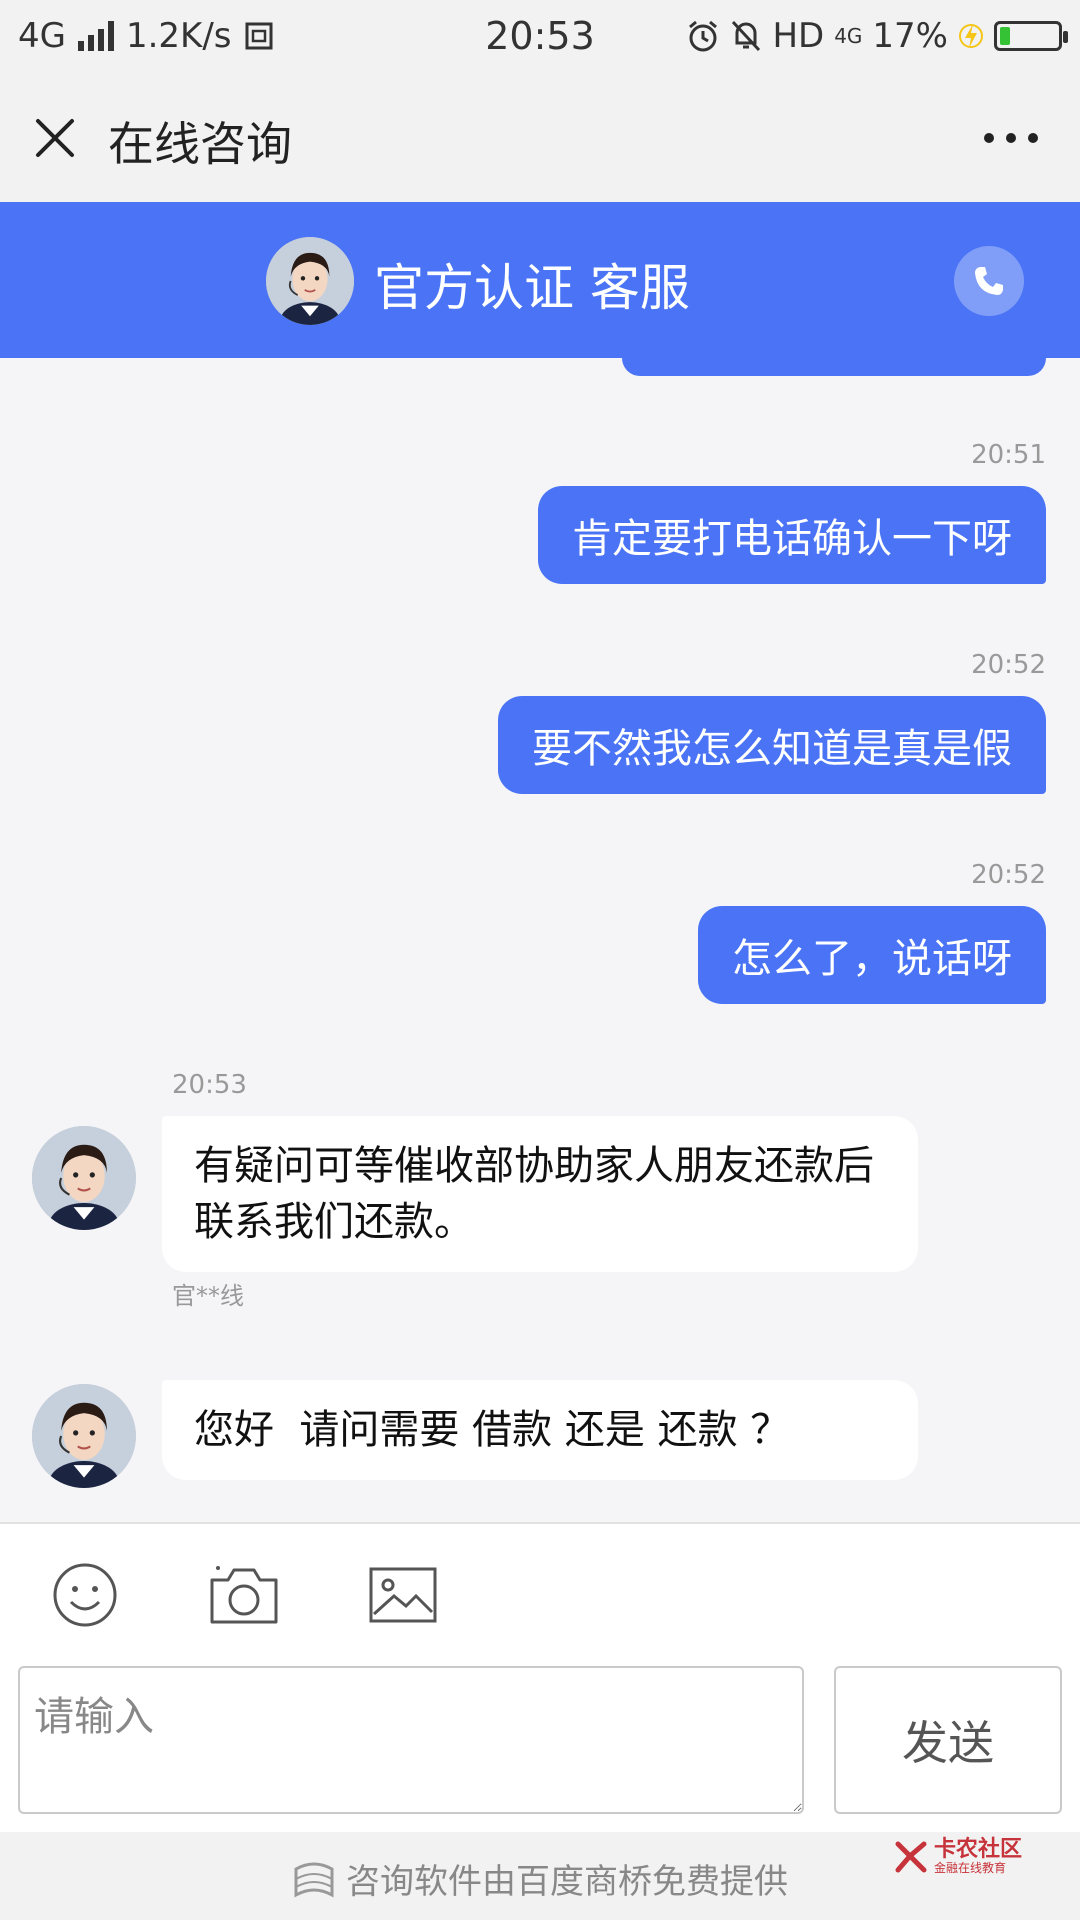 This screenshot has width=1080, height=1920. I want to click on watermark-subtext: 金融在线教育, so click(969, 1868).